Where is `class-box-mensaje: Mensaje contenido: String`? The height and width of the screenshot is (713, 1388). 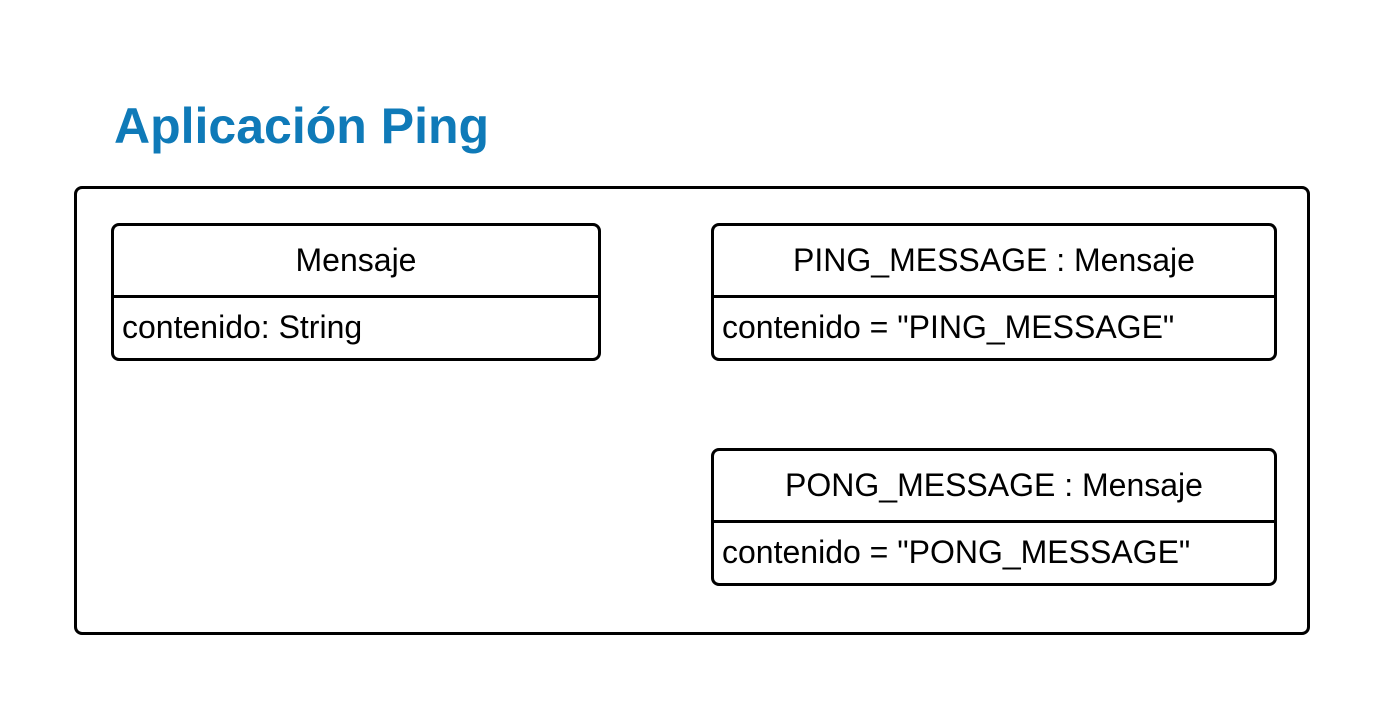
class-box-mensaje: Mensaje contenido: String is located at coordinates (356, 292).